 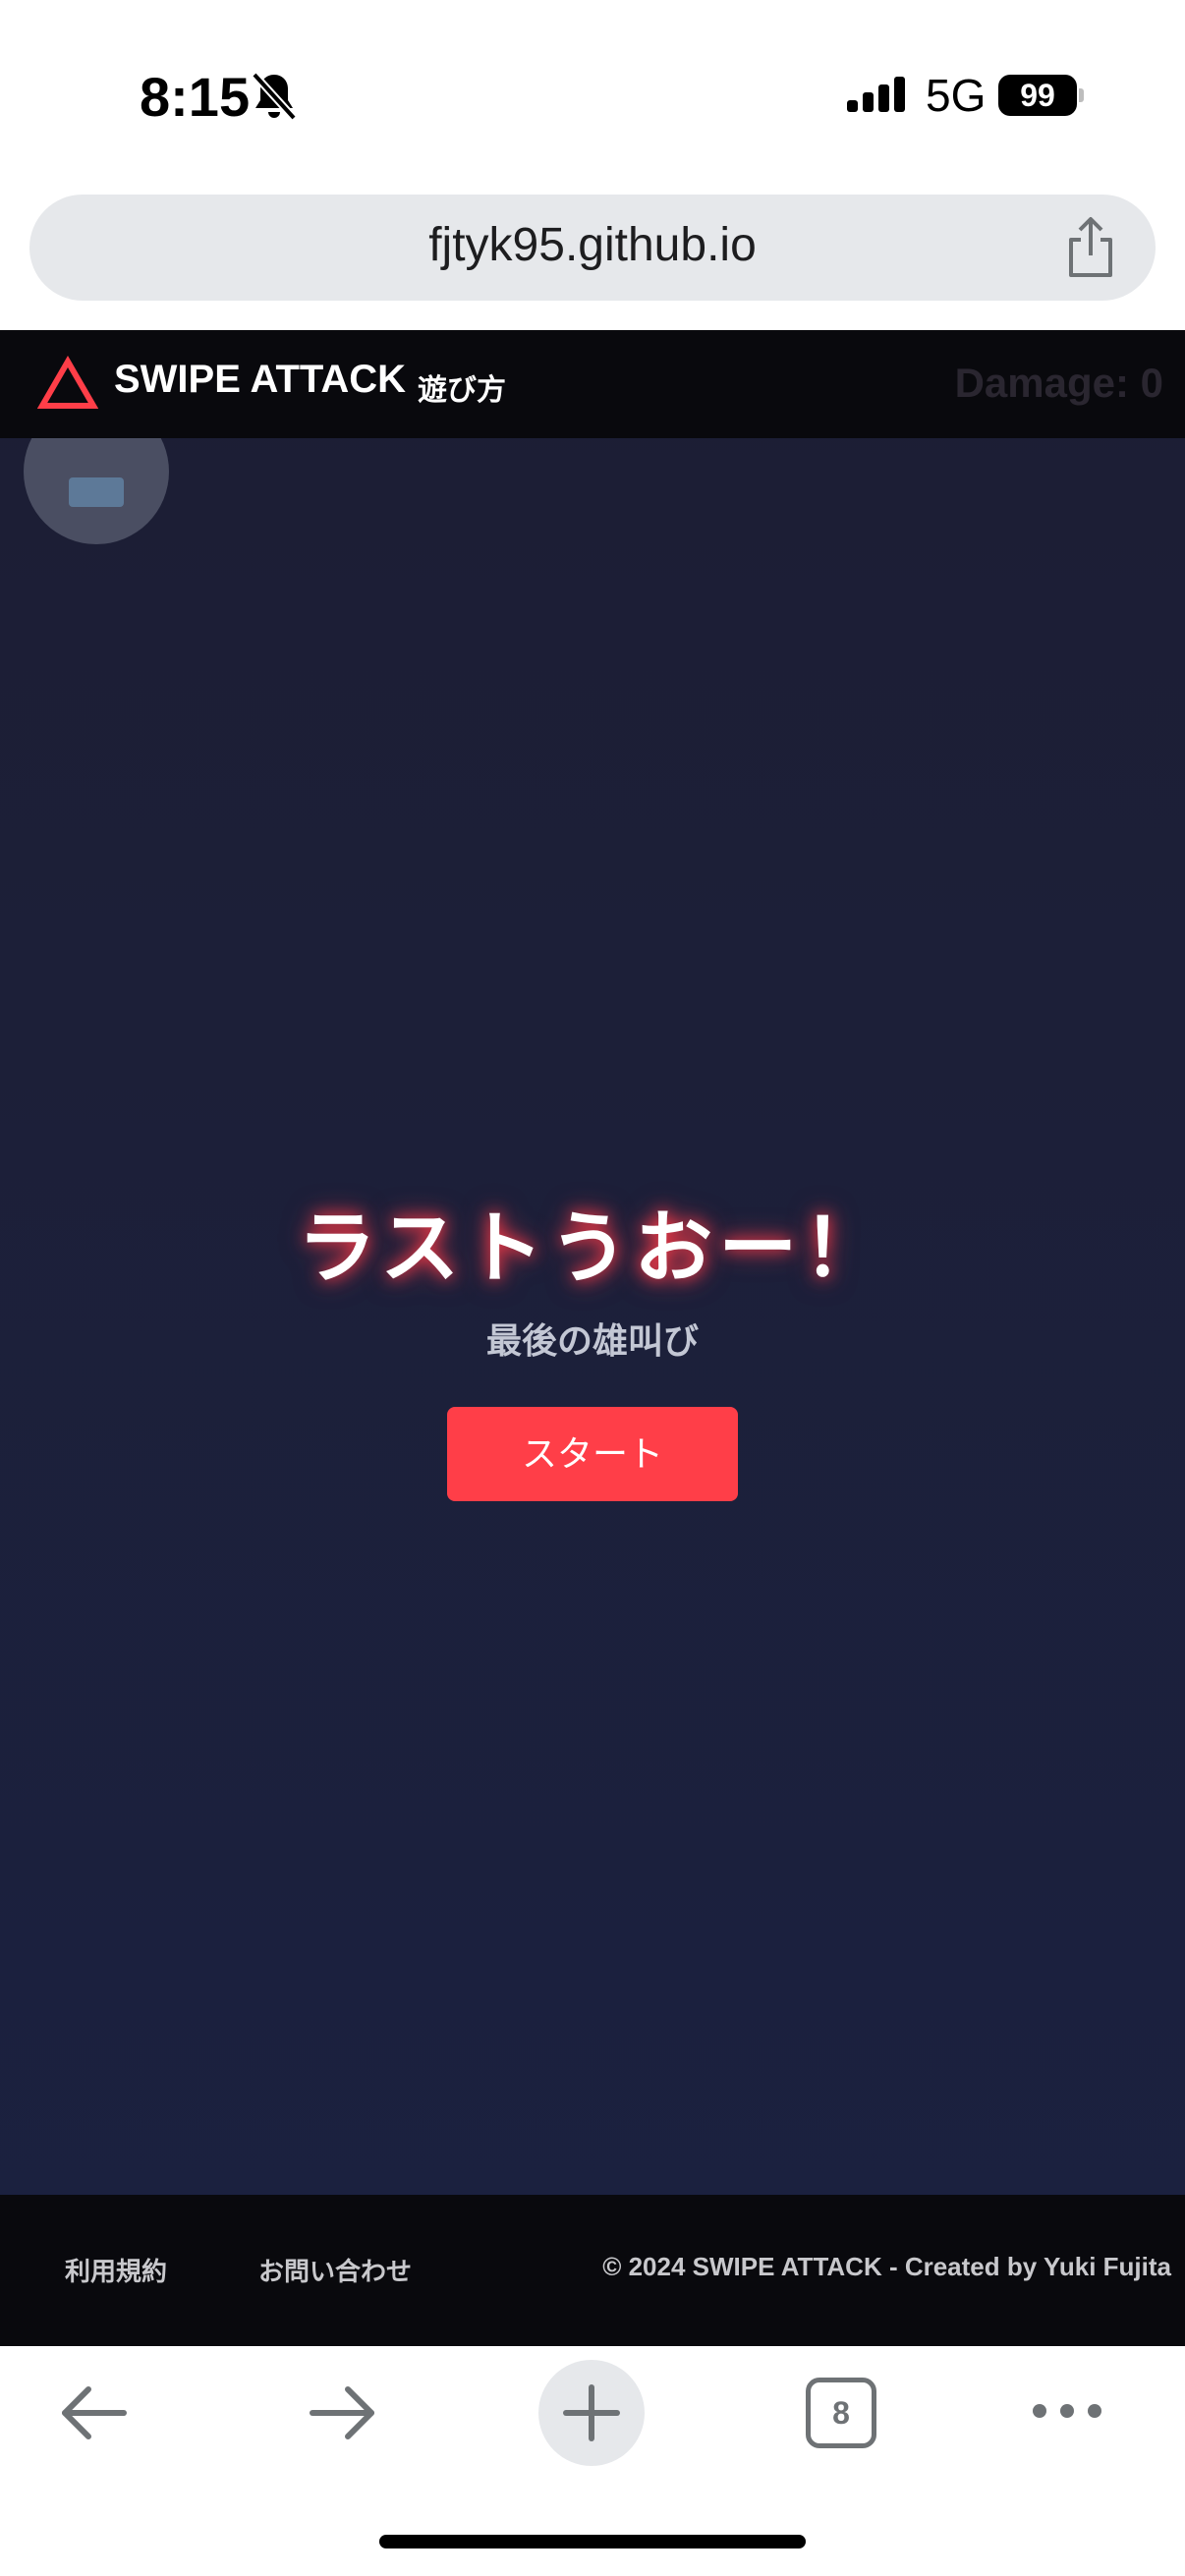 What do you see at coordinates (1091, 247) in the screenshot?
I see `share-icon` at bounding box center [1091, 247].